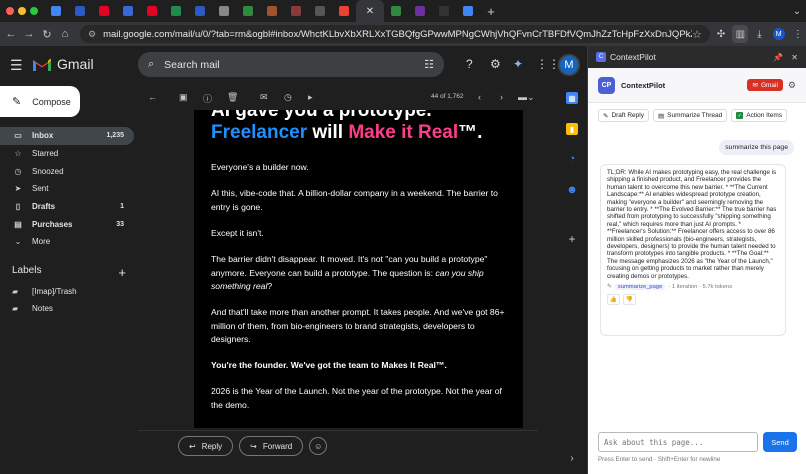 This screenshot has width=806, height=474. I want to click on send-button: Send, so click(780, 442).